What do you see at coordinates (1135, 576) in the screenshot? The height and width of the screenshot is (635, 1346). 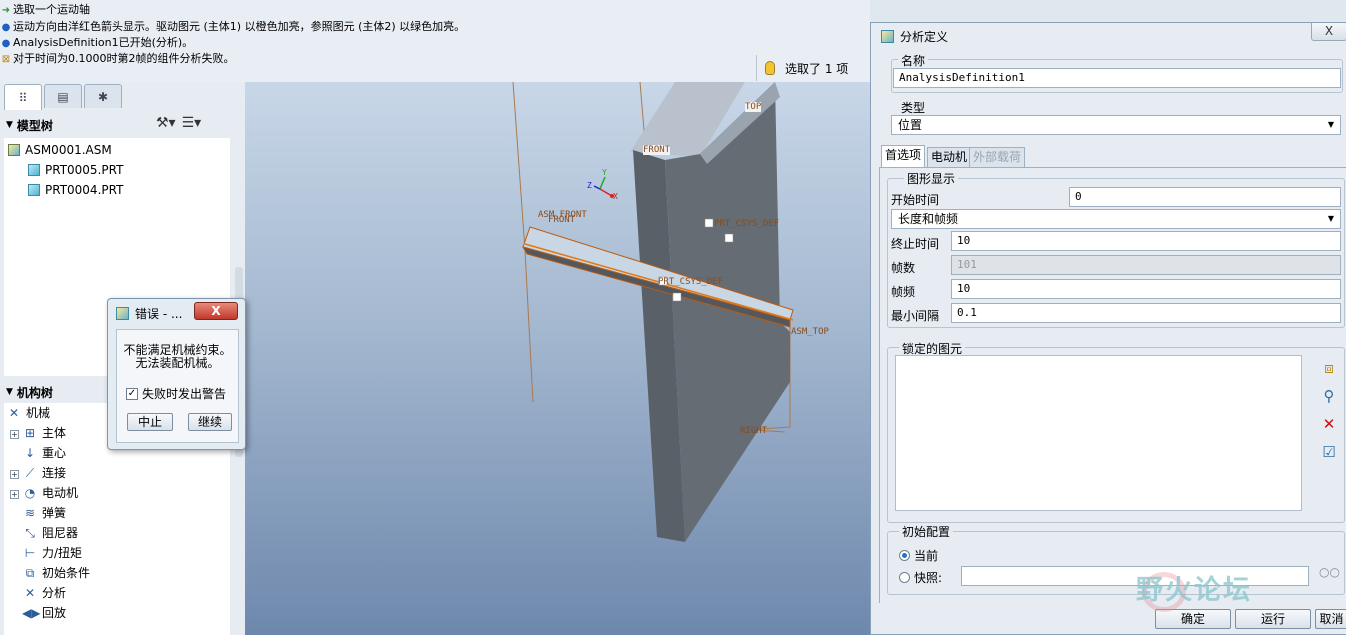 I see `snapshot-input` at bounding box center [1135, 576].